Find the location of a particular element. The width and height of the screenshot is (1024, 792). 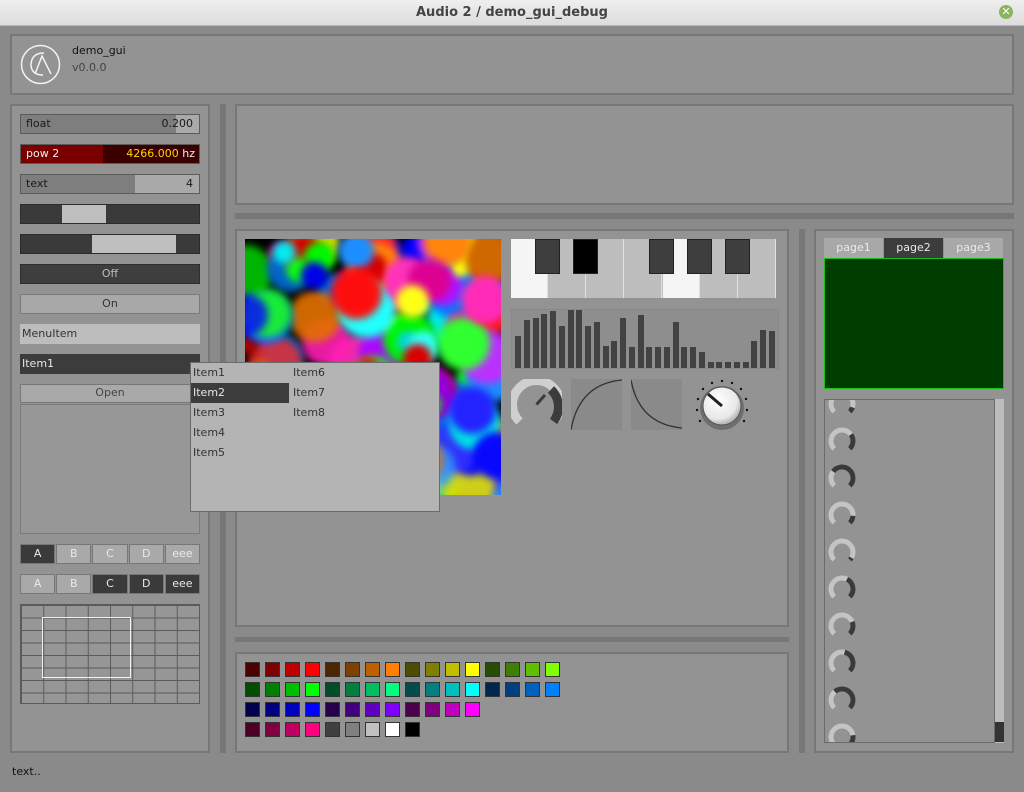

open-button: Open is located at coordinates (110, 393).